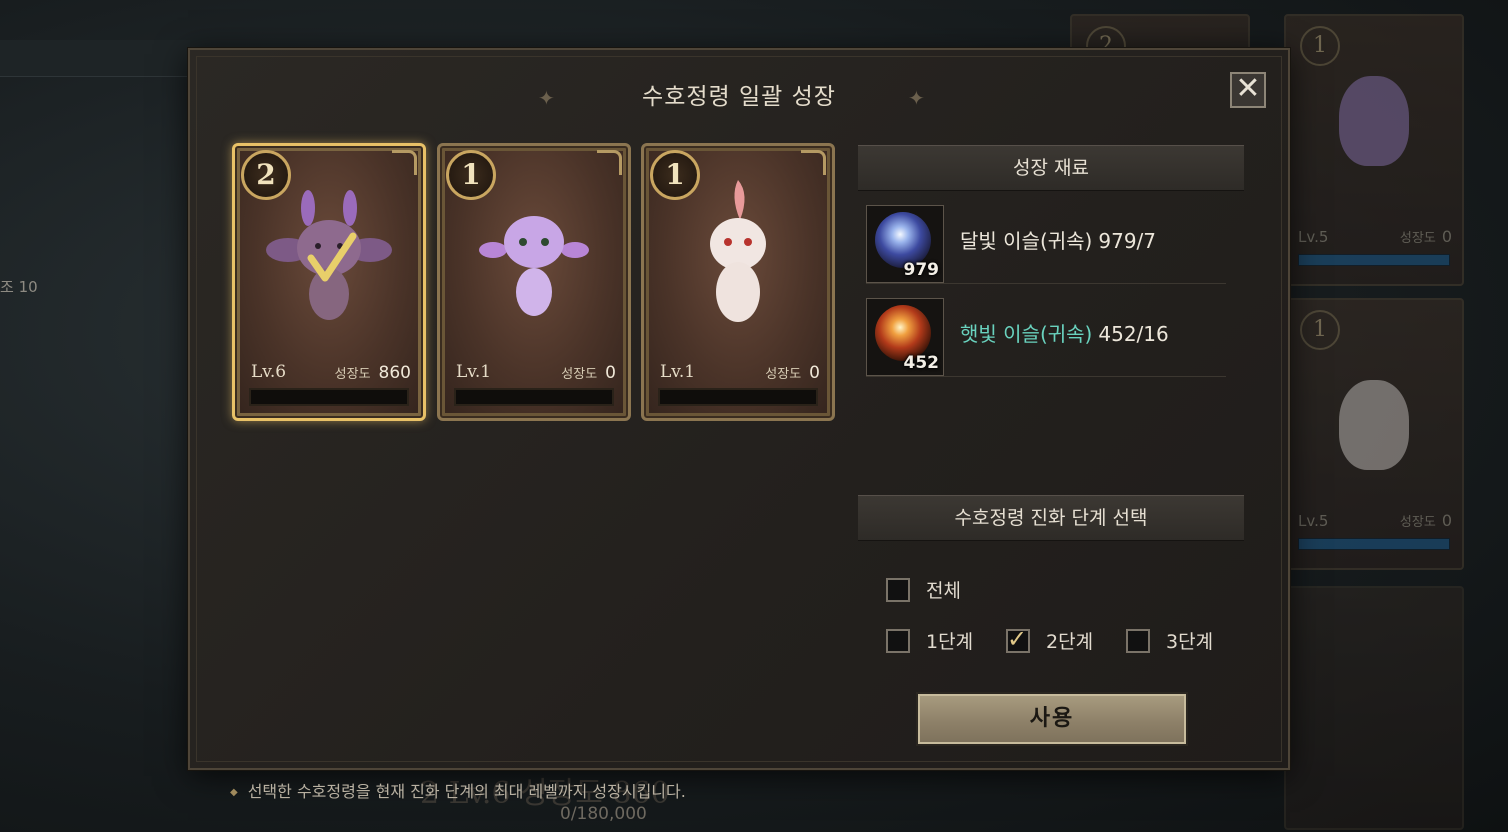 The image size is (1508, 832). Describe the element at coordinates (1064, 334) in the screenshot. I see `material-name: 햇빛 이슬(귀속) 452/16` at that location.